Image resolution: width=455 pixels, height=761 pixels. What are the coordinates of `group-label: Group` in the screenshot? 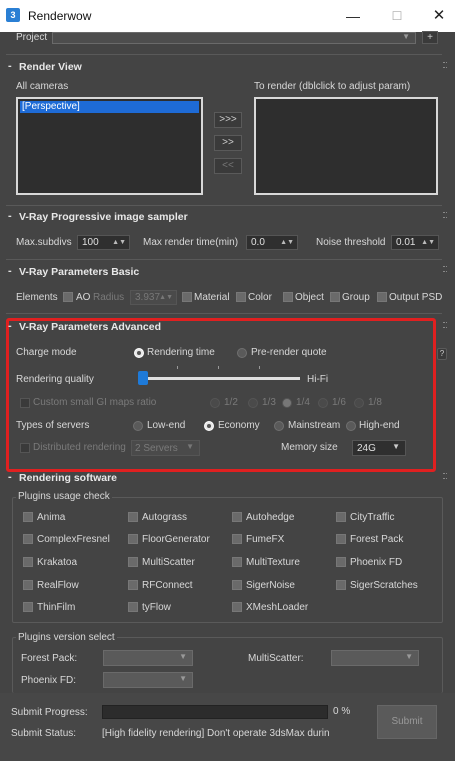 It's located at (356, 297).